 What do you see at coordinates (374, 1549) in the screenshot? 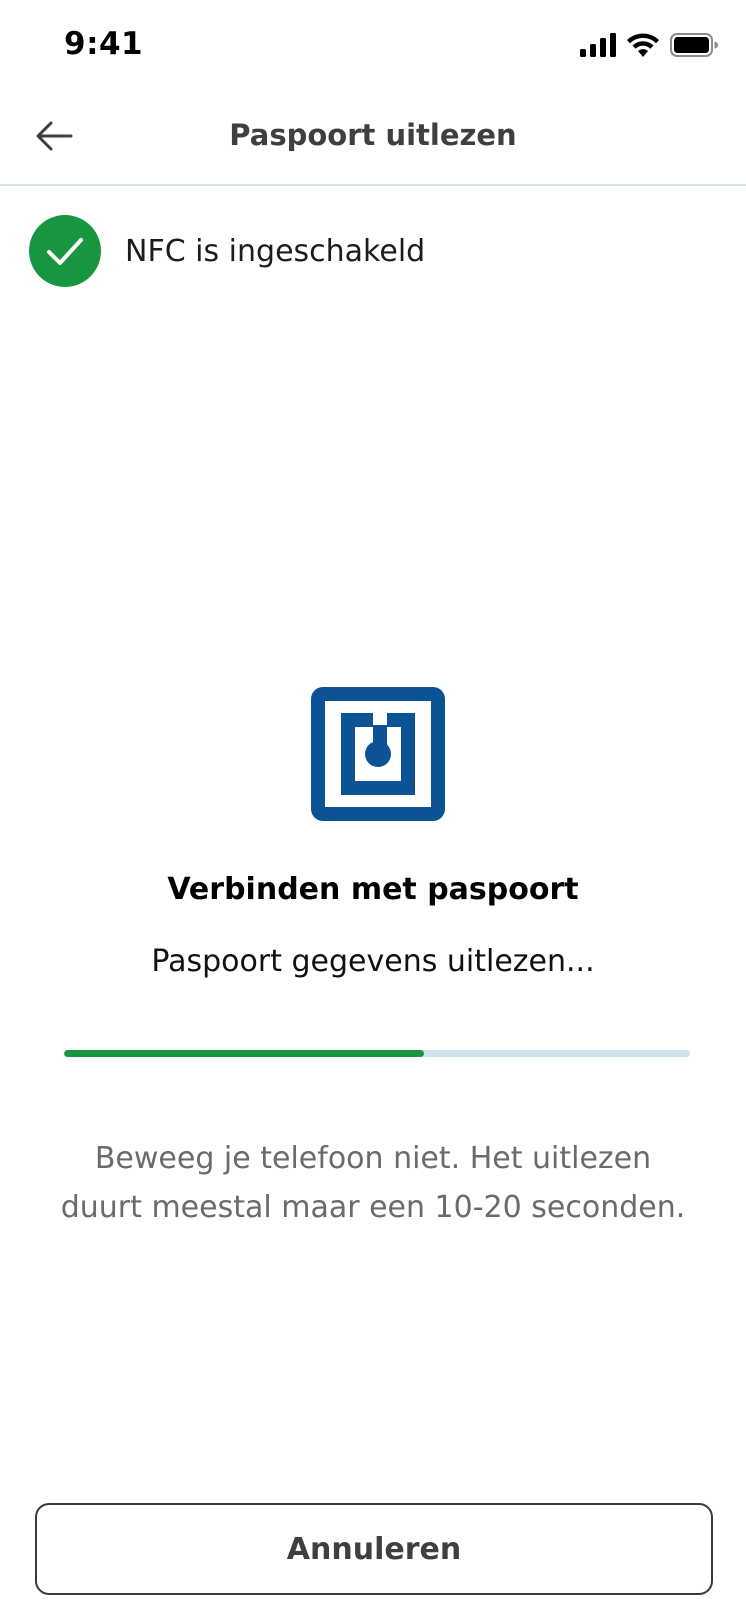
I see `cancel-button: Annuleren` at bounding box center [374, 1549].